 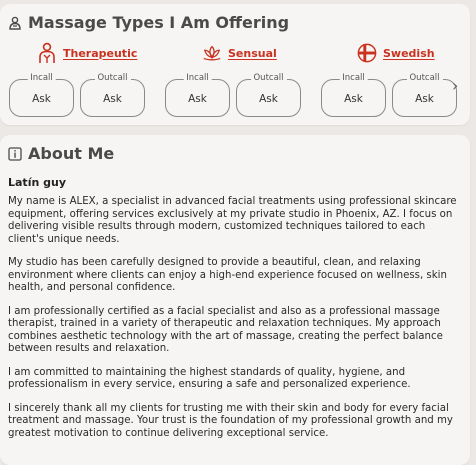 I want to click on massage-type-label: Therapeutic, so click(x=100, y=53).